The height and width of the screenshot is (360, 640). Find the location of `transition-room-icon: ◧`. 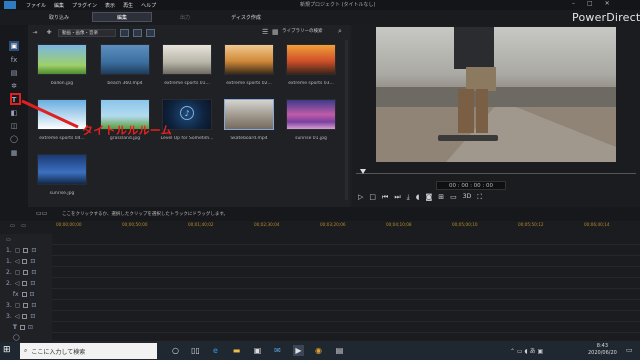

transition-room-icon: ◧ is located at coordinates (14, 113).